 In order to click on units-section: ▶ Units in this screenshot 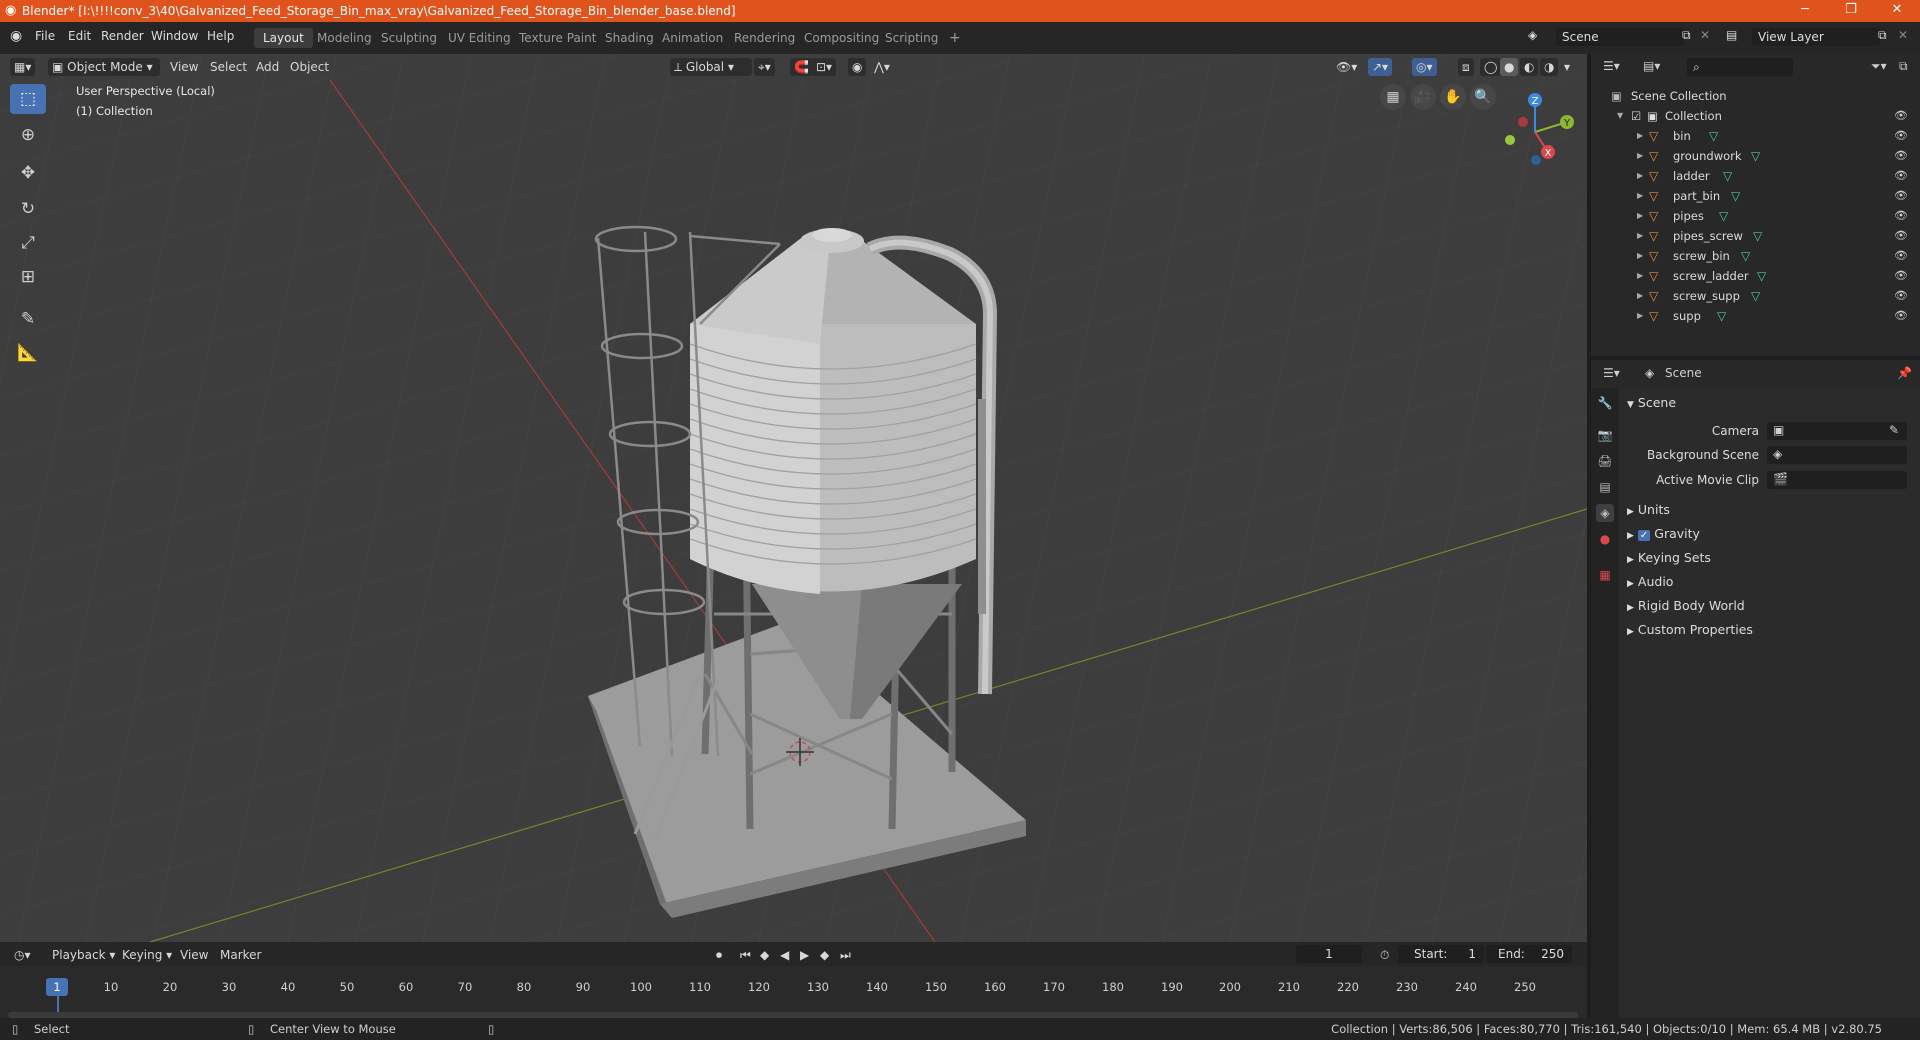, I will do `click(1648, 509)`.